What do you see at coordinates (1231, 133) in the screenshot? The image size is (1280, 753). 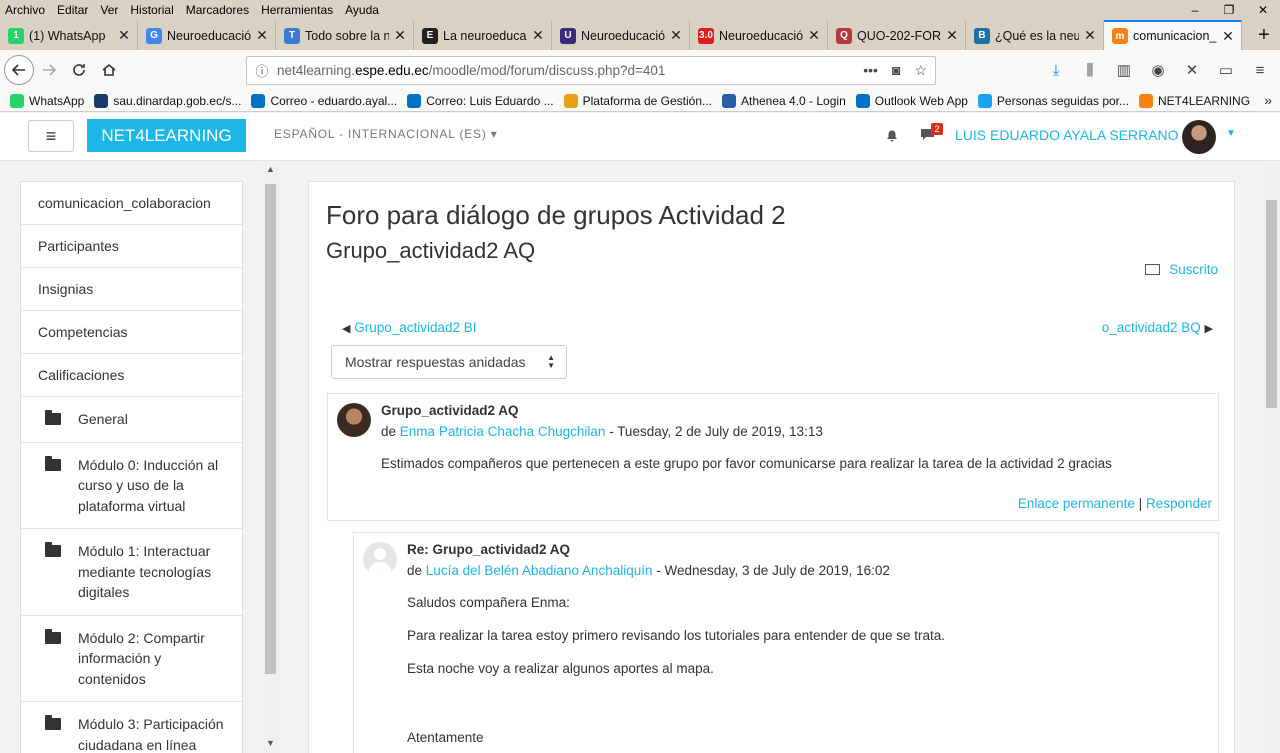 I see `user-menu-caret-icon: ▼` at bounding box center [1231, 133].